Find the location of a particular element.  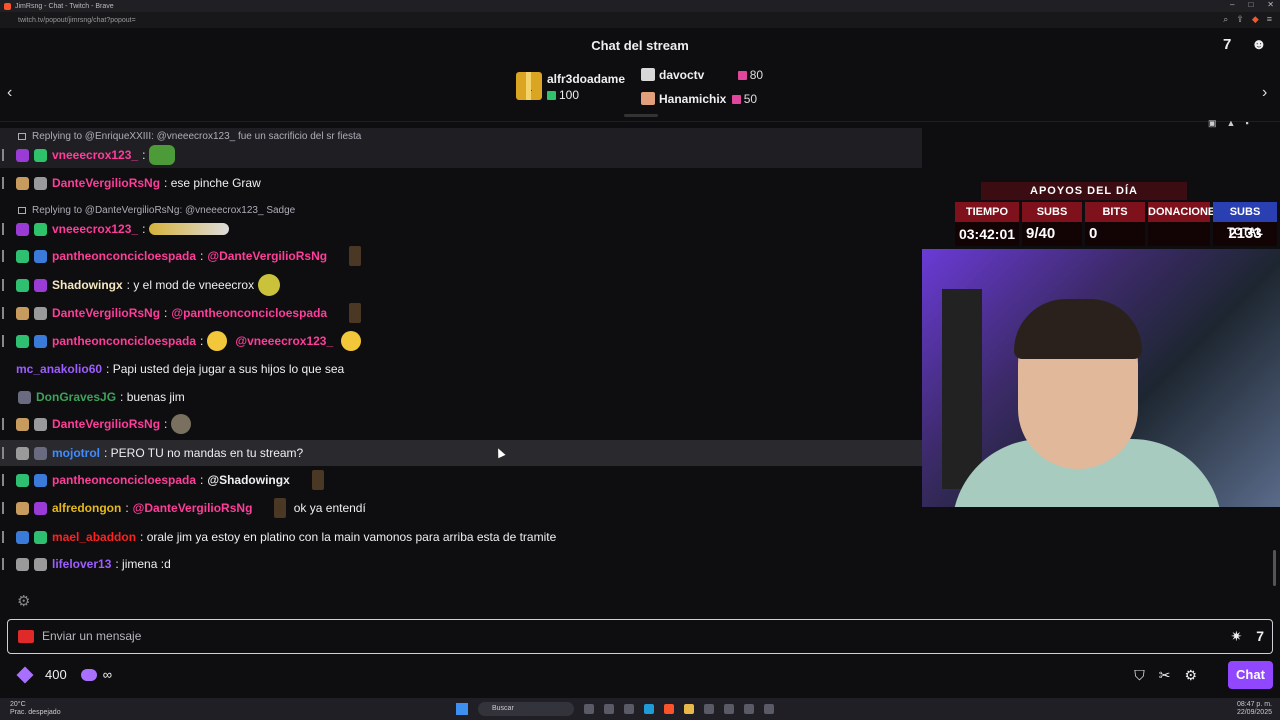

chat-send-button: Chat is located at coordinates (1250, 675).